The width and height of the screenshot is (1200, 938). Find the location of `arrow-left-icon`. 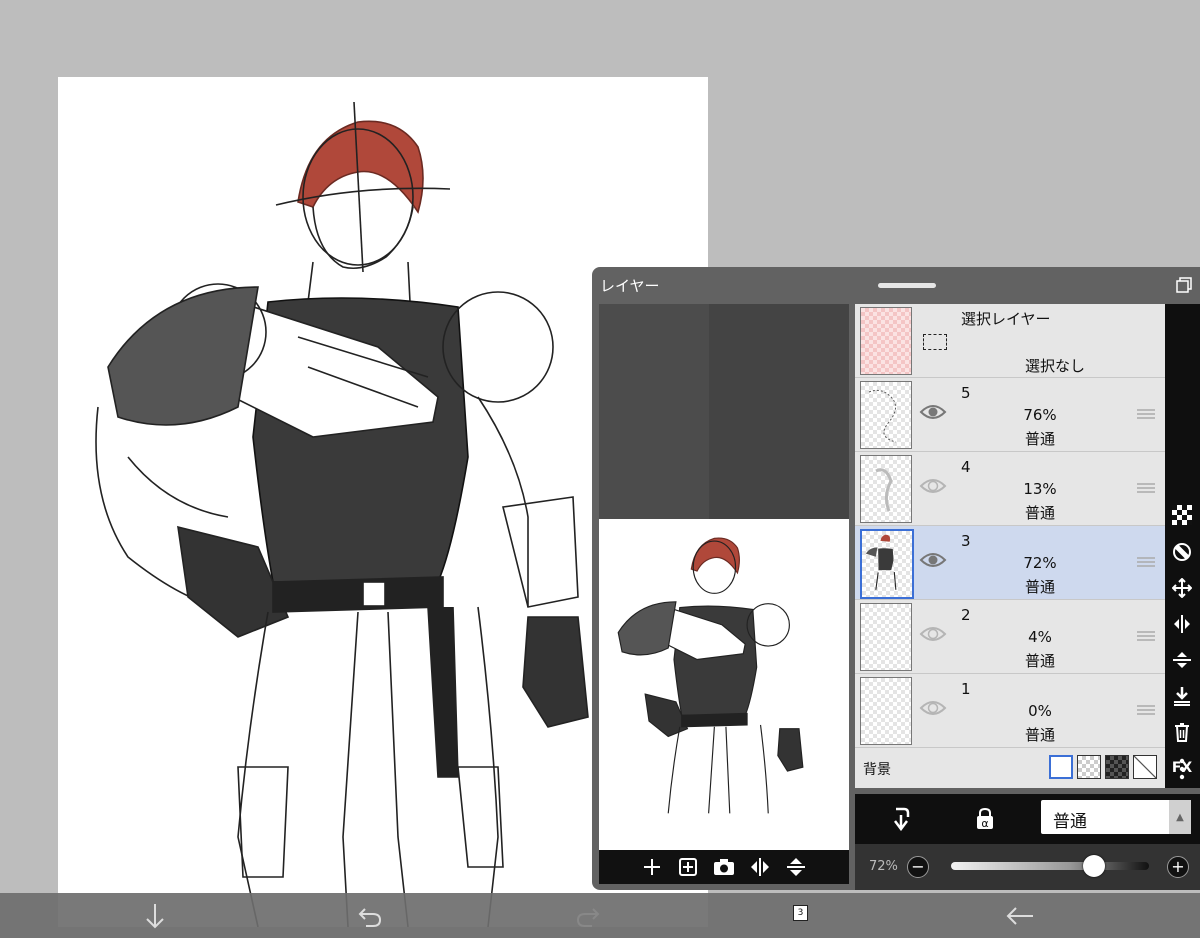

arrow-left-icon is located at coordinates (1019, 915).